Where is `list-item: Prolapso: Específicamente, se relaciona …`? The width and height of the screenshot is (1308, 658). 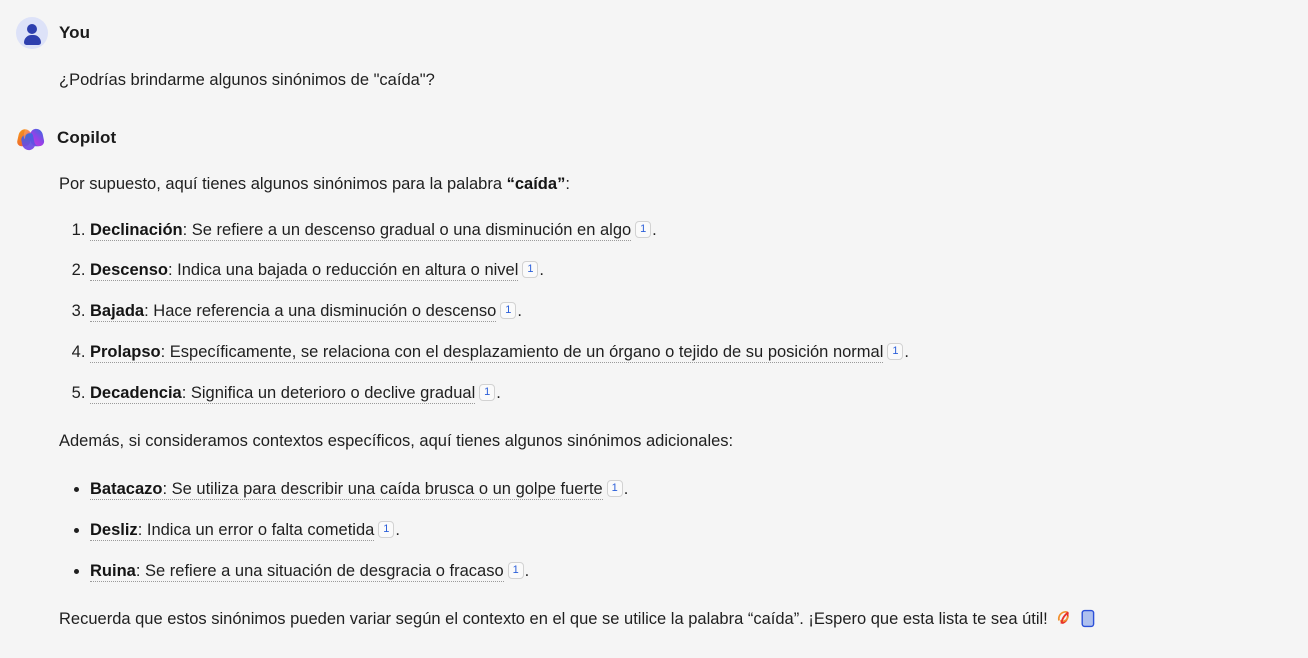 list-item: Prolapso: Específicamente, se relaciona … is located at coordinates (689, 352).